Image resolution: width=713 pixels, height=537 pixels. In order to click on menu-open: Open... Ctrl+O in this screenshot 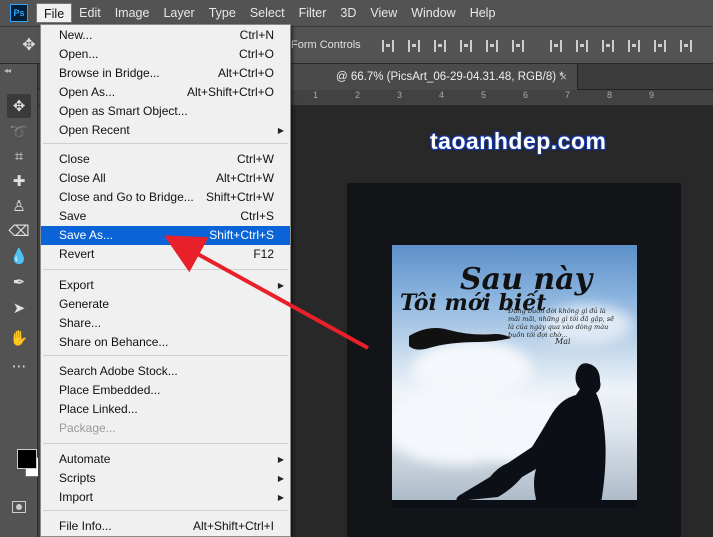, I will do `click(165, 54)`.